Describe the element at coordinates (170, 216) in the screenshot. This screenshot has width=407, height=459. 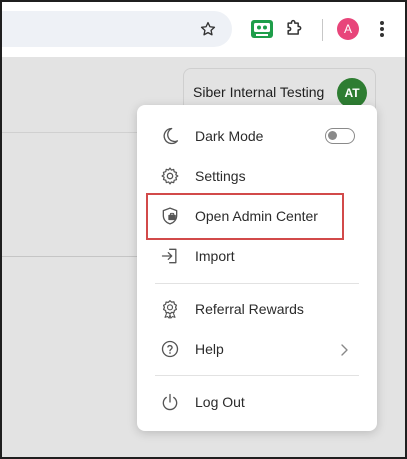
I see `shield-briefcase-icon` at that location.